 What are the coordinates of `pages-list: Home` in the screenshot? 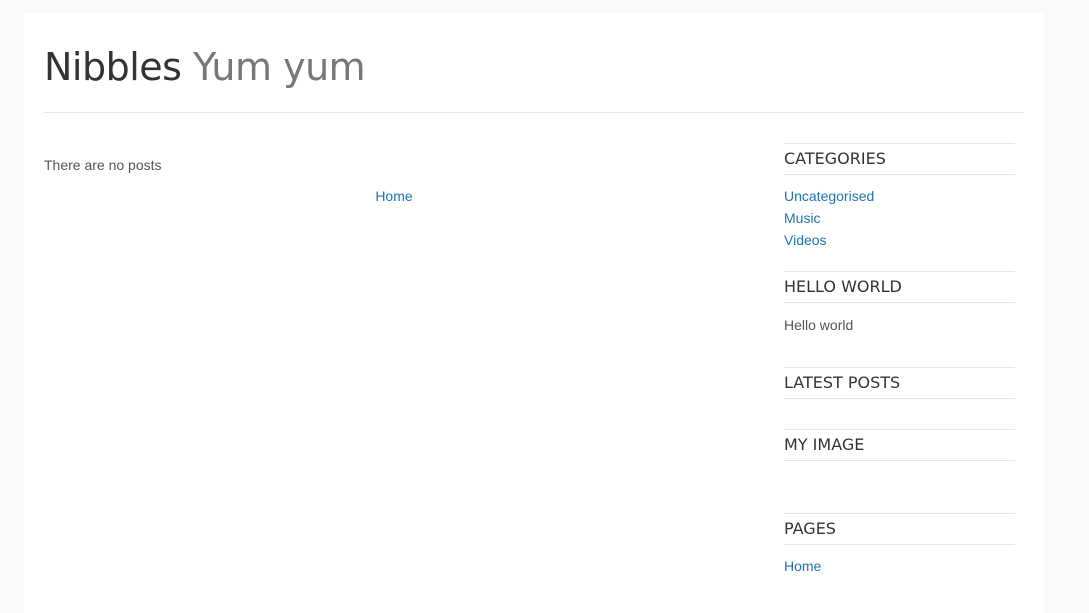 It's located at (899, 566).